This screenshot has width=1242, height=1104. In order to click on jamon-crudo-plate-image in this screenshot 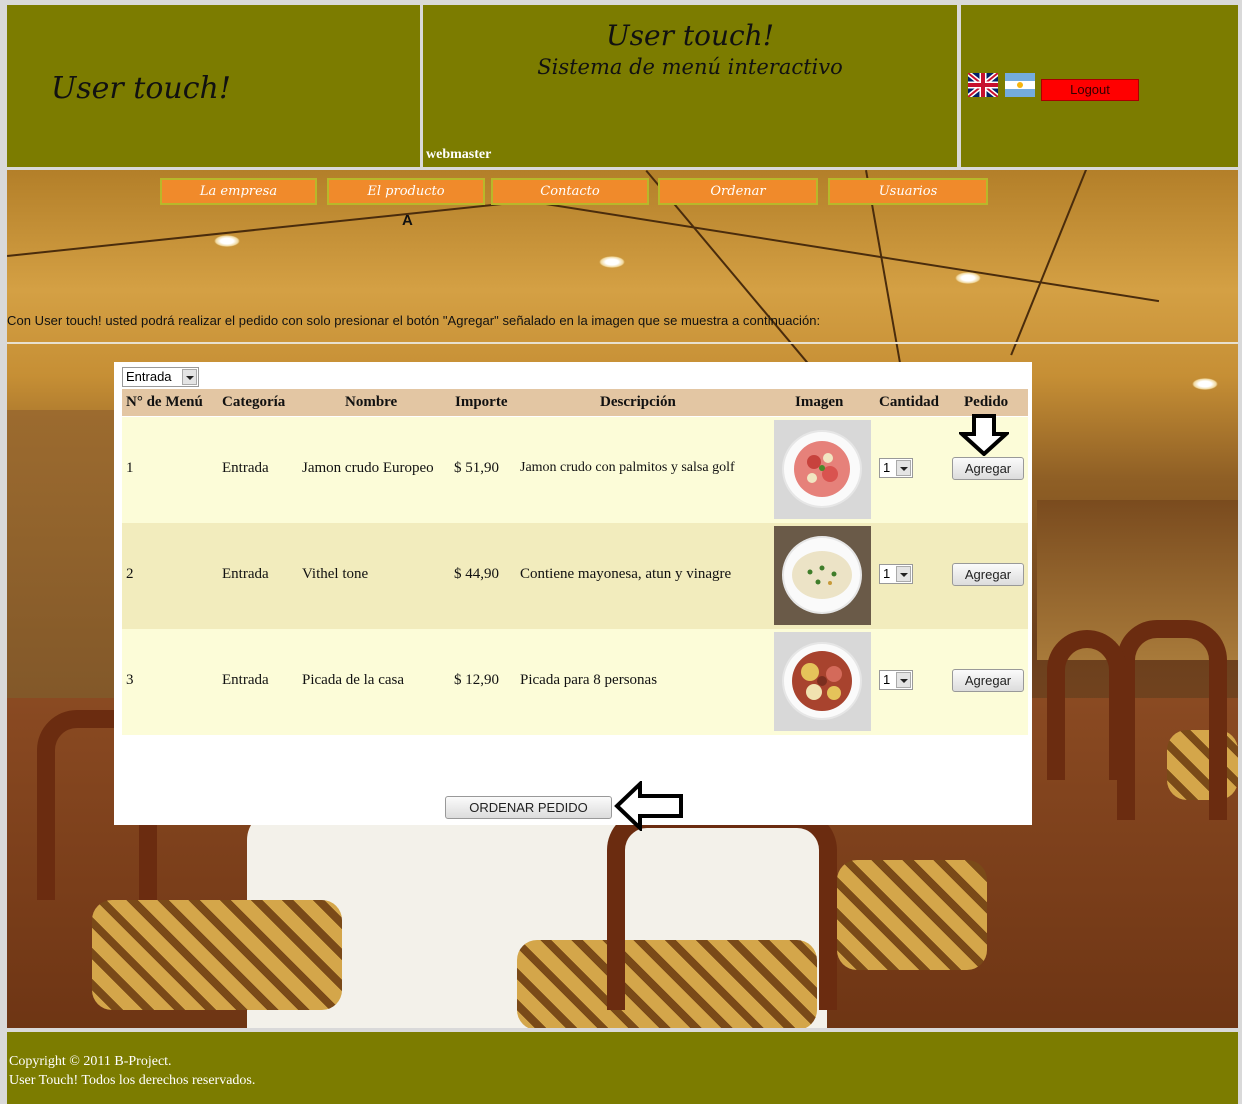, I will do `click(822, 469)`.